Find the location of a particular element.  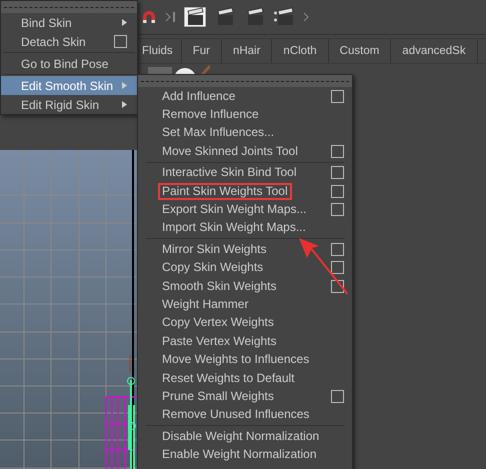

menu-item: Paste Vertex Weights is located at coordinates (219, 341).